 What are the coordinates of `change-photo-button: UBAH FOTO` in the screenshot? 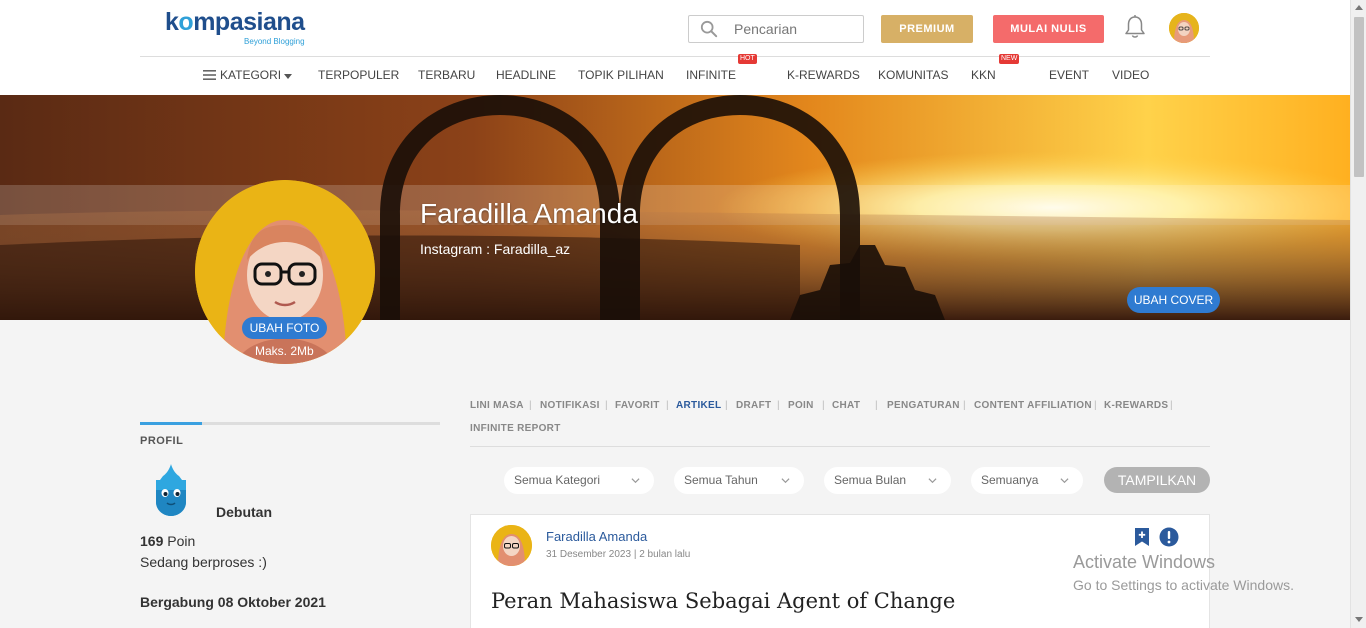 It's located at (284, 328).